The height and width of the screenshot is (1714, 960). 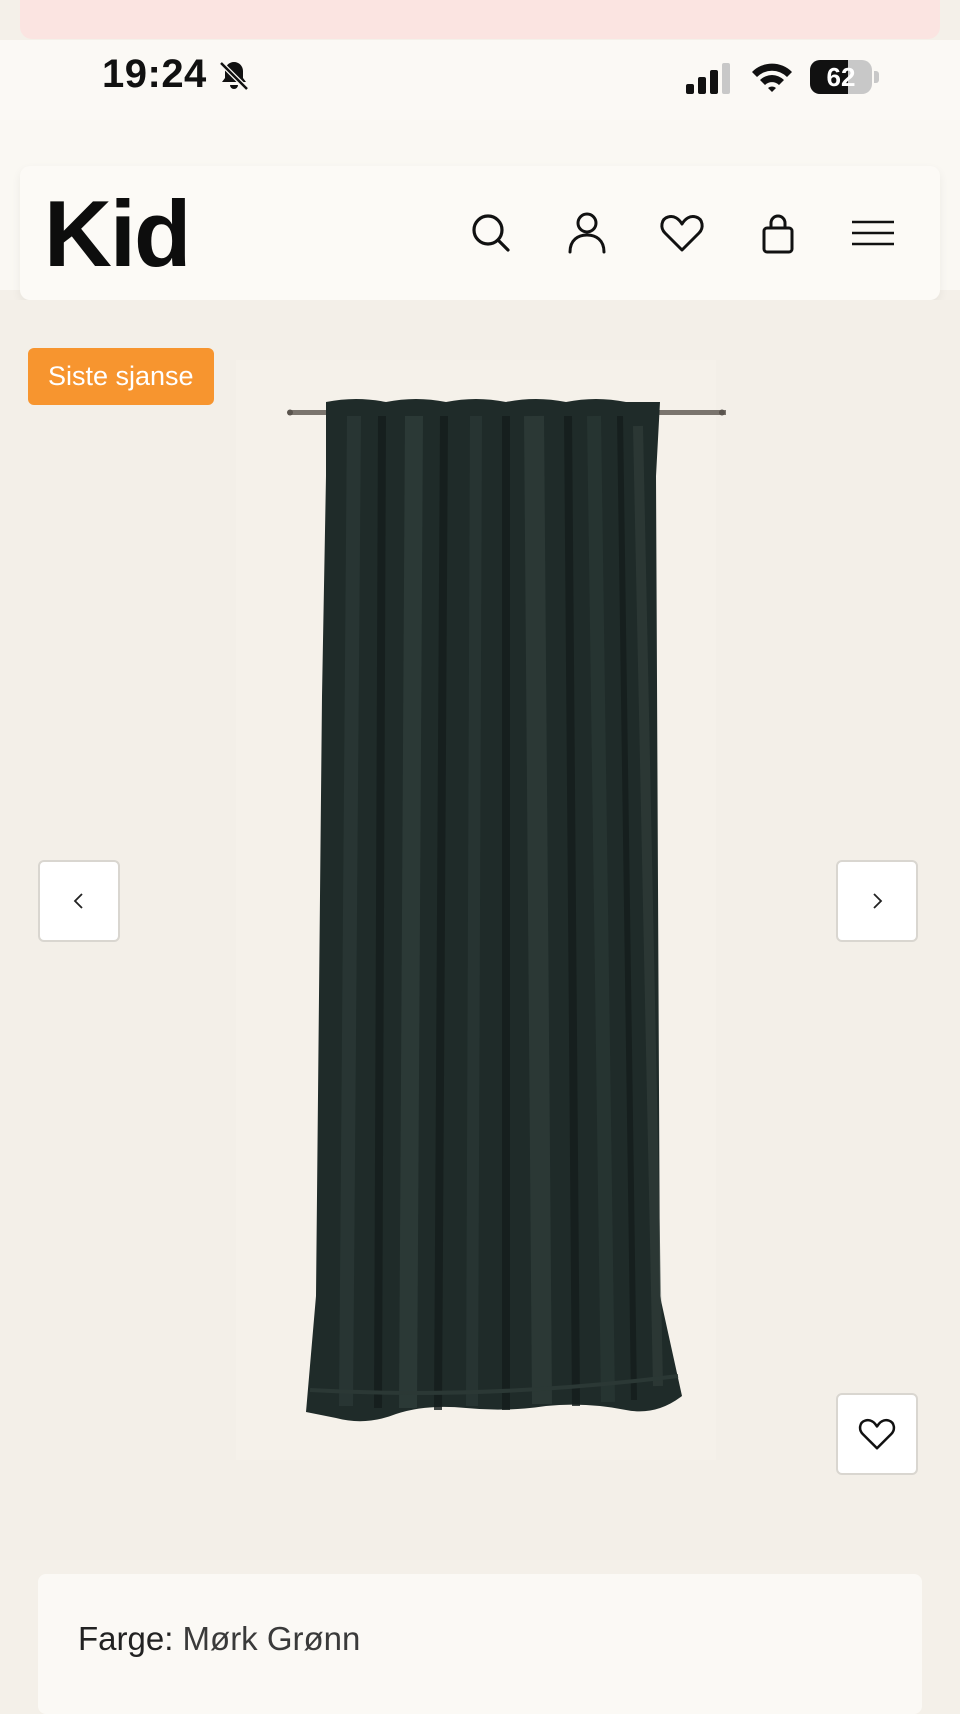 I want to click on previous-image-button, so click(x=79, y=901).